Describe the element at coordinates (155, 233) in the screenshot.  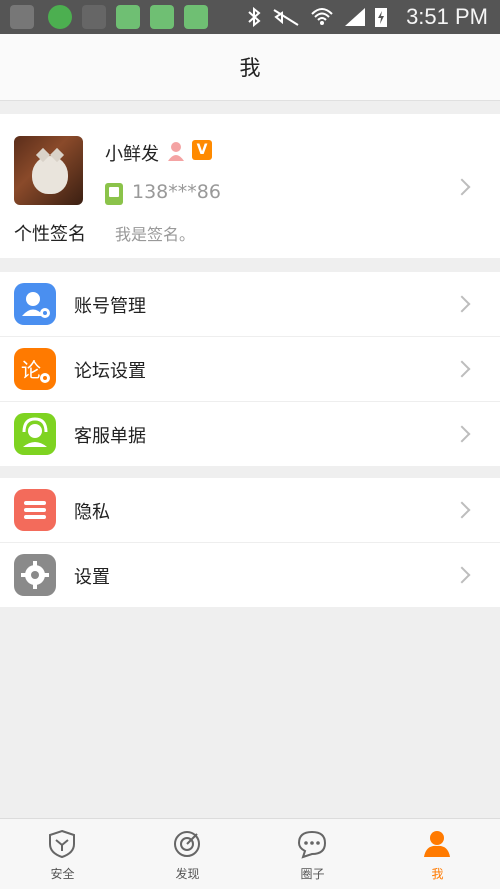
I see `signature-value: 我是签名。` at that location.